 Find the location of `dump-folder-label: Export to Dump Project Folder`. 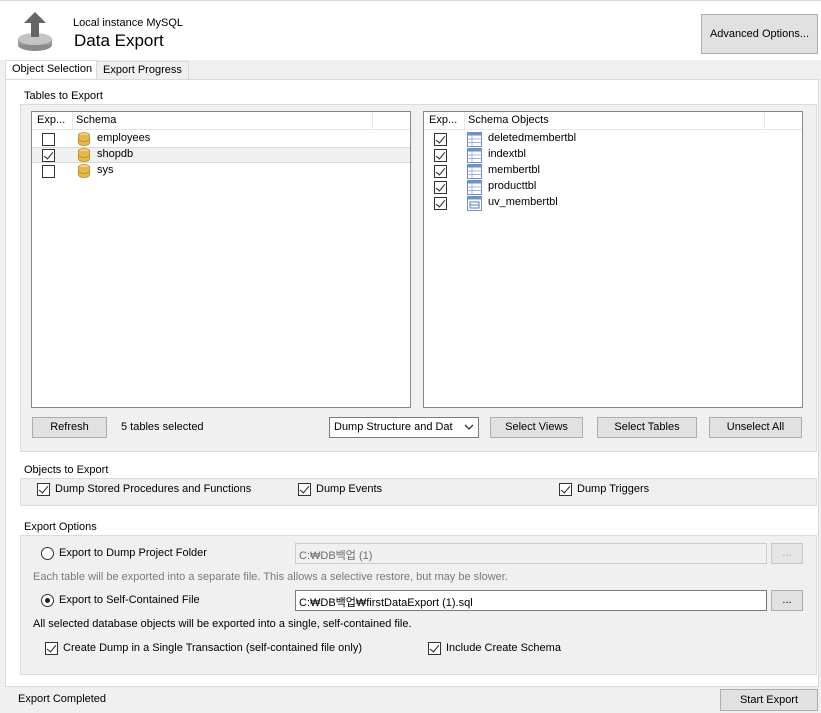

dump-folder-label: Export to Dump Project Folder is located at coordinates (133, 553).